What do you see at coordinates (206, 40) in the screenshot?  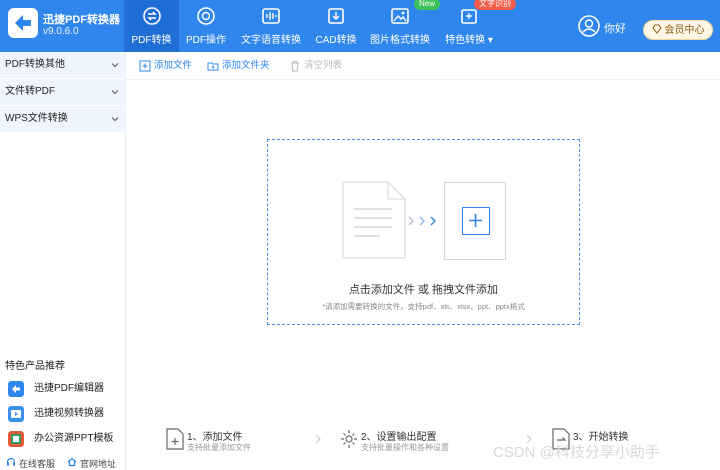 I see `tab-label: PDF操作` at bounding box center [206, 40].